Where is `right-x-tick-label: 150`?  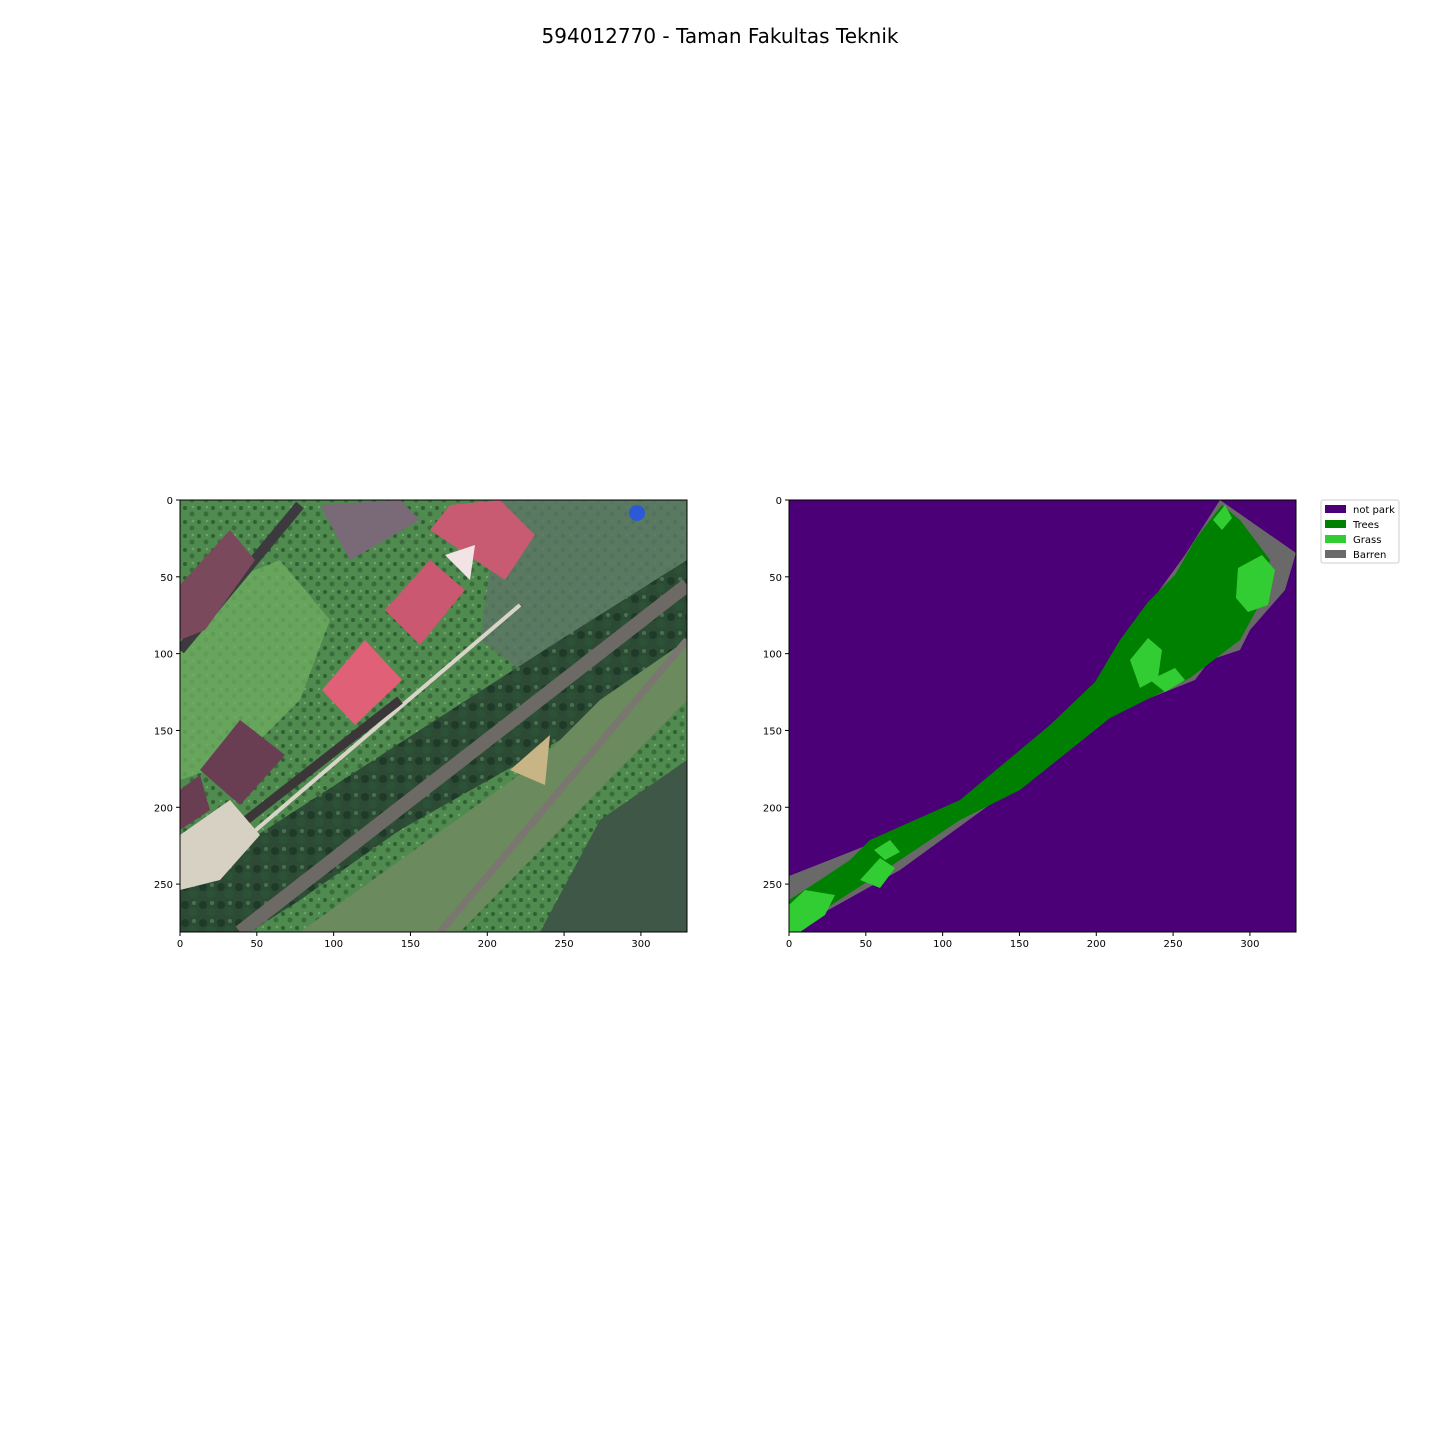
right-x-tick-label: 150 is located at coordinates (1019, 944).